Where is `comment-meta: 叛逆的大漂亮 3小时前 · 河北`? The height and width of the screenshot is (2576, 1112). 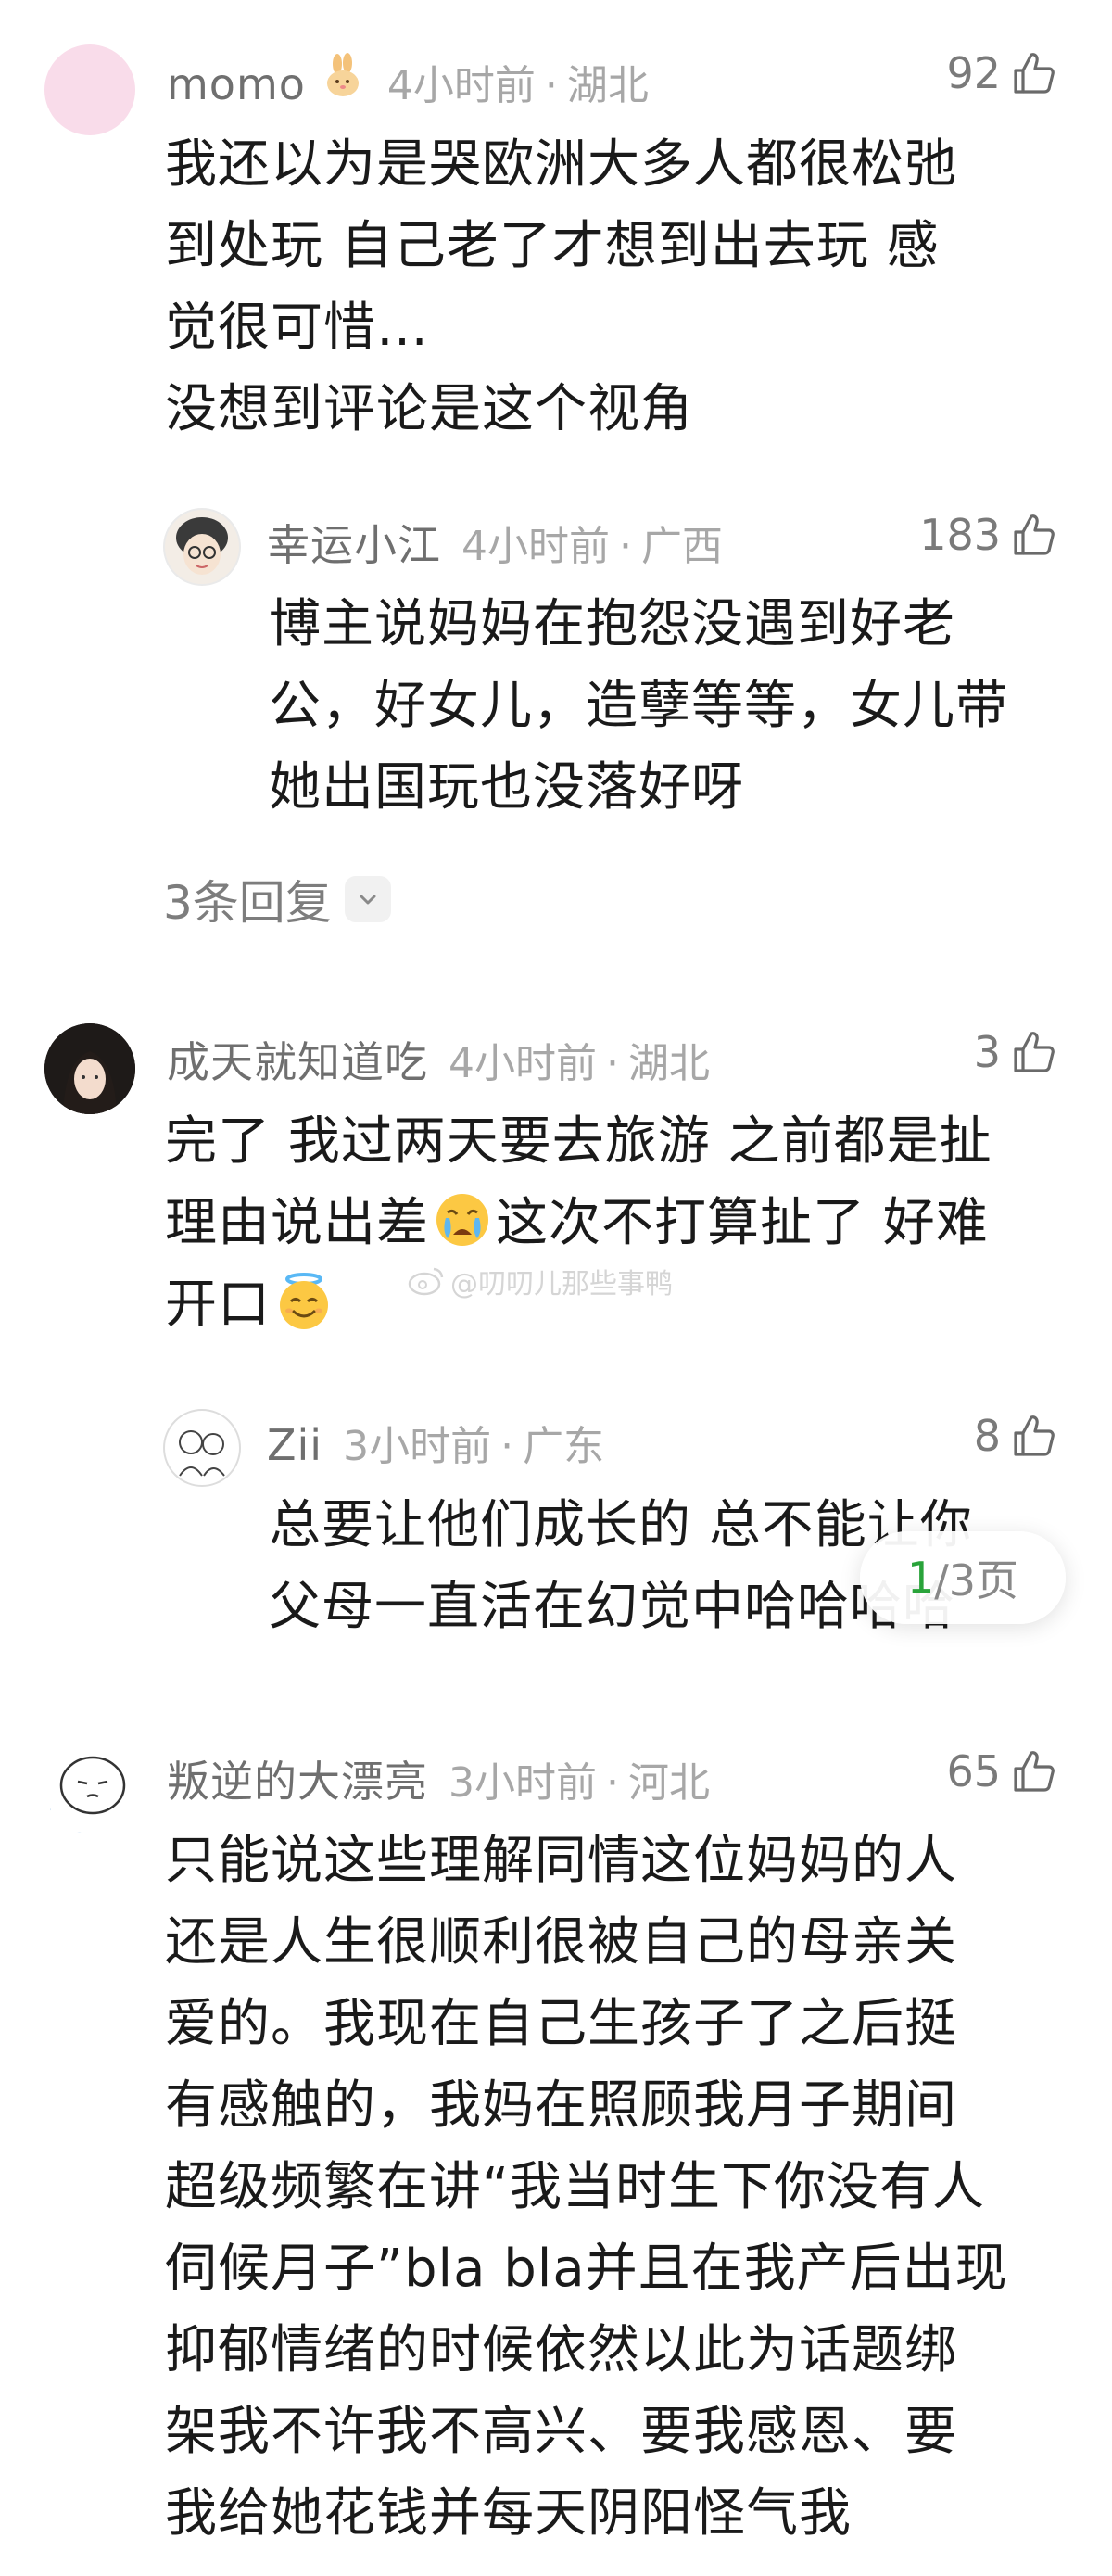 comment-meta: 叛逆的大漂亮 3小时前 · 河北 is located at coordinates (438, 1778).